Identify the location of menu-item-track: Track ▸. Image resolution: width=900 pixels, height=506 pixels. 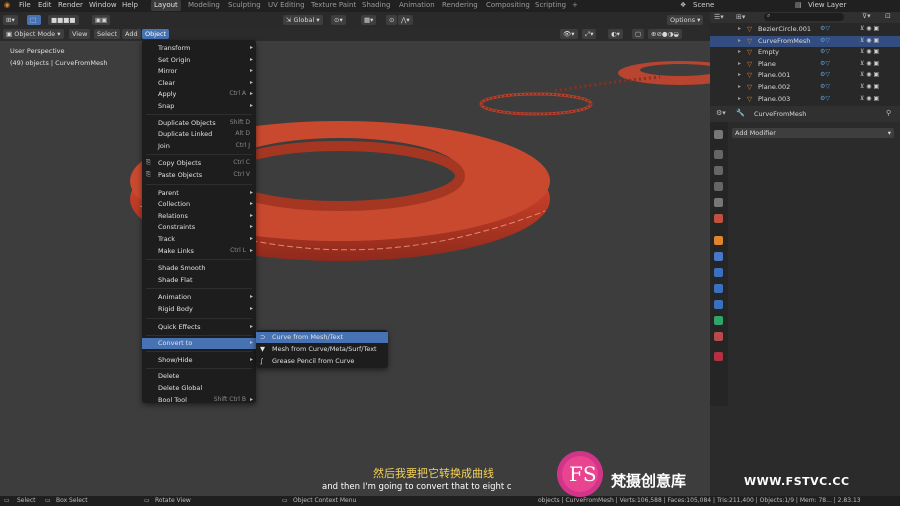
(199, 239).